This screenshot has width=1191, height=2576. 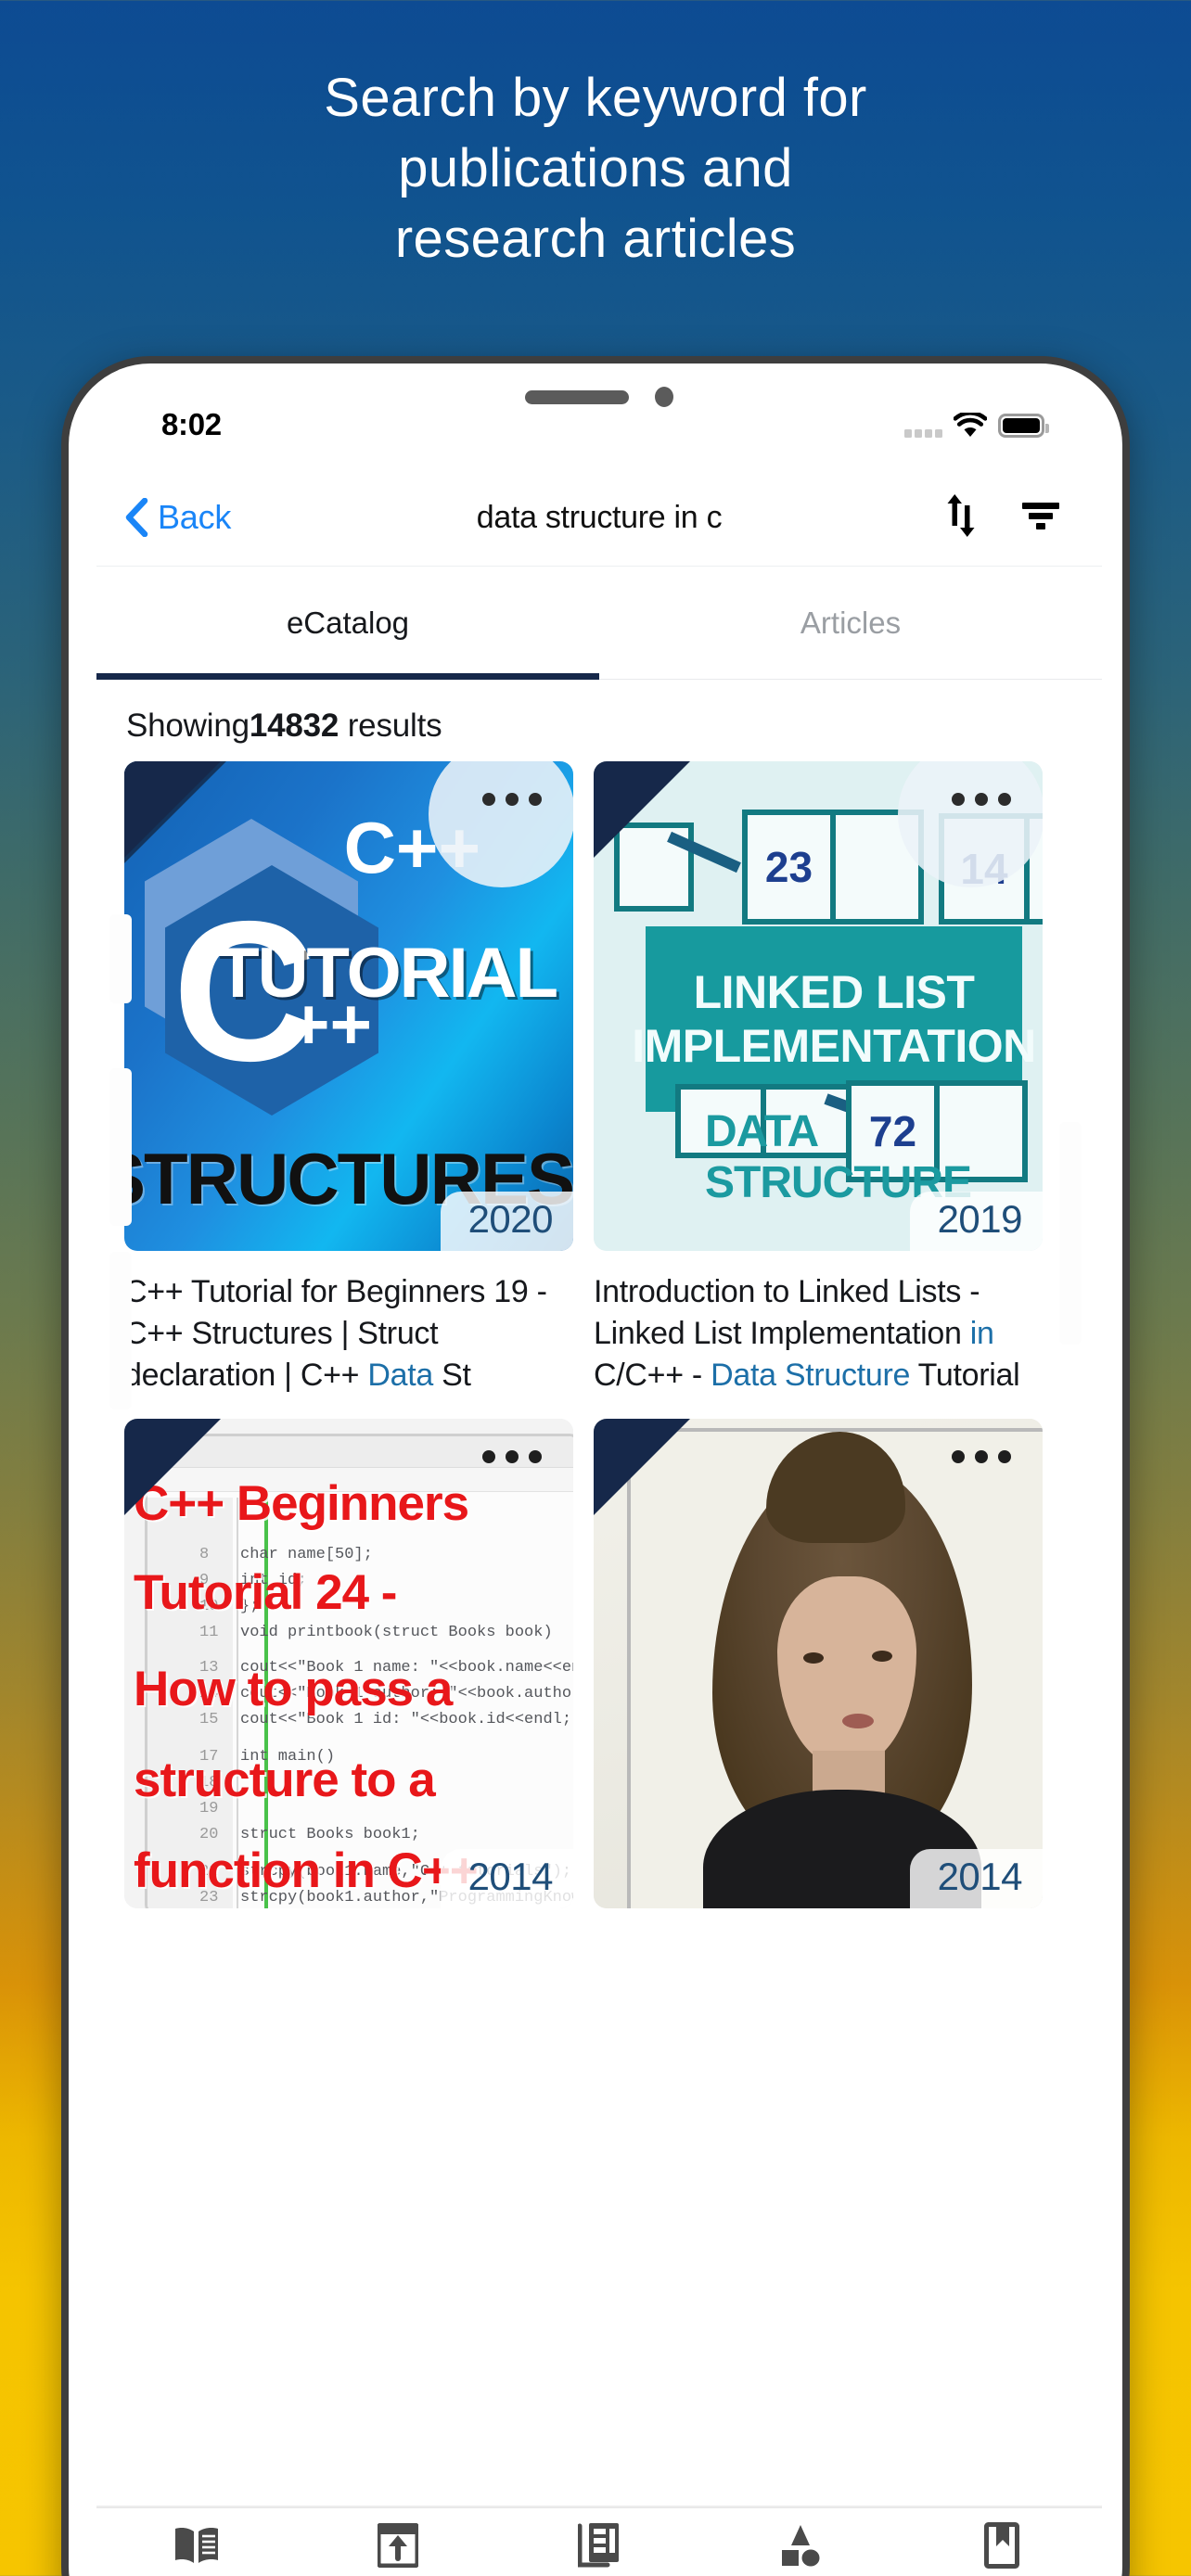 I want to click on result-card: 2014, so click(x=818, y=1664).